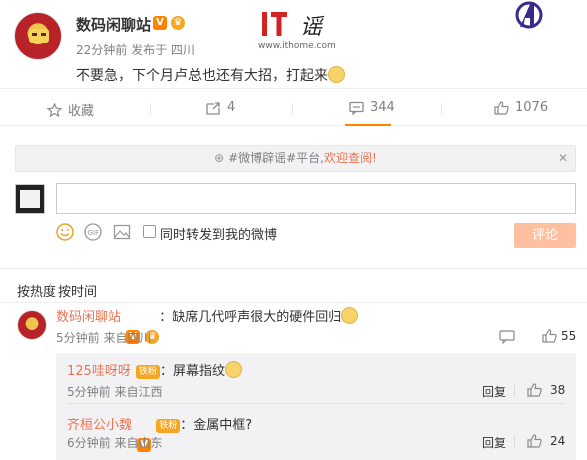 The height and width of the screenshot is (460, 587). I want to click on star-icon, so click(54, 109).